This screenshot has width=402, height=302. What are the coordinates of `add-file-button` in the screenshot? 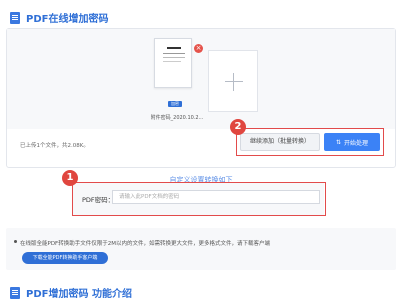 It's located at (233, 81).